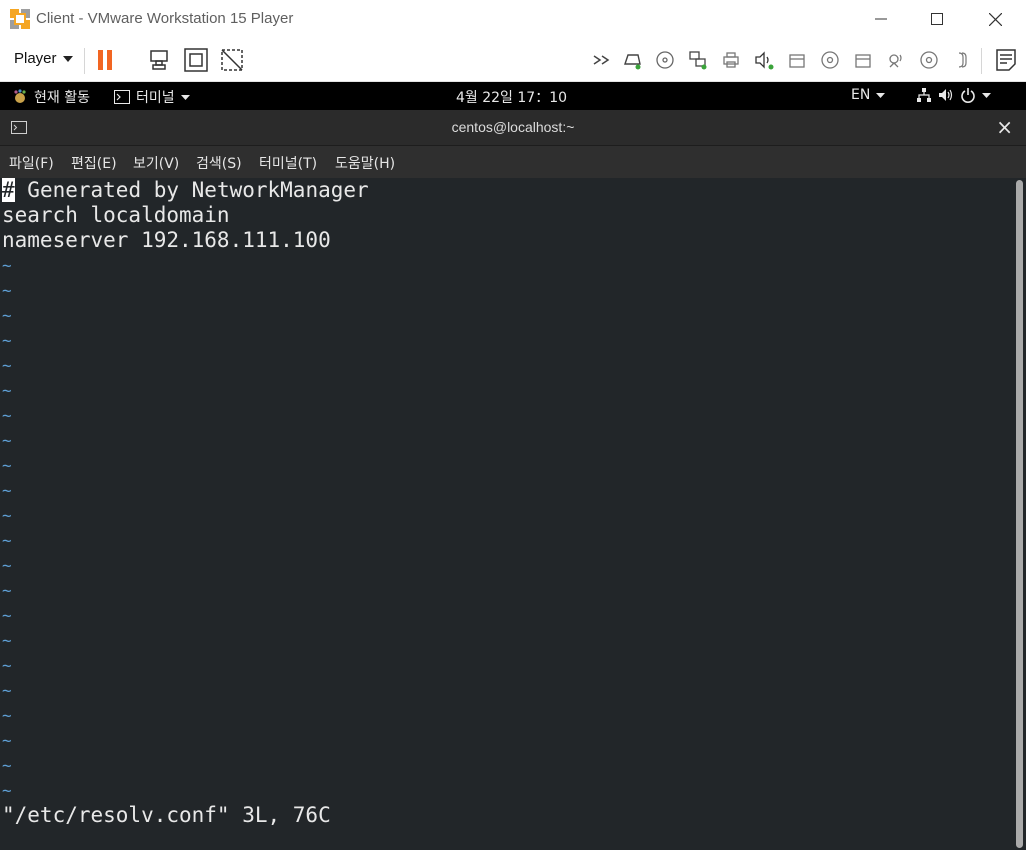  Describe the element at coordinates (116, 215) in the screenshot. I see `editor-line-2: search localdomain` at that location.